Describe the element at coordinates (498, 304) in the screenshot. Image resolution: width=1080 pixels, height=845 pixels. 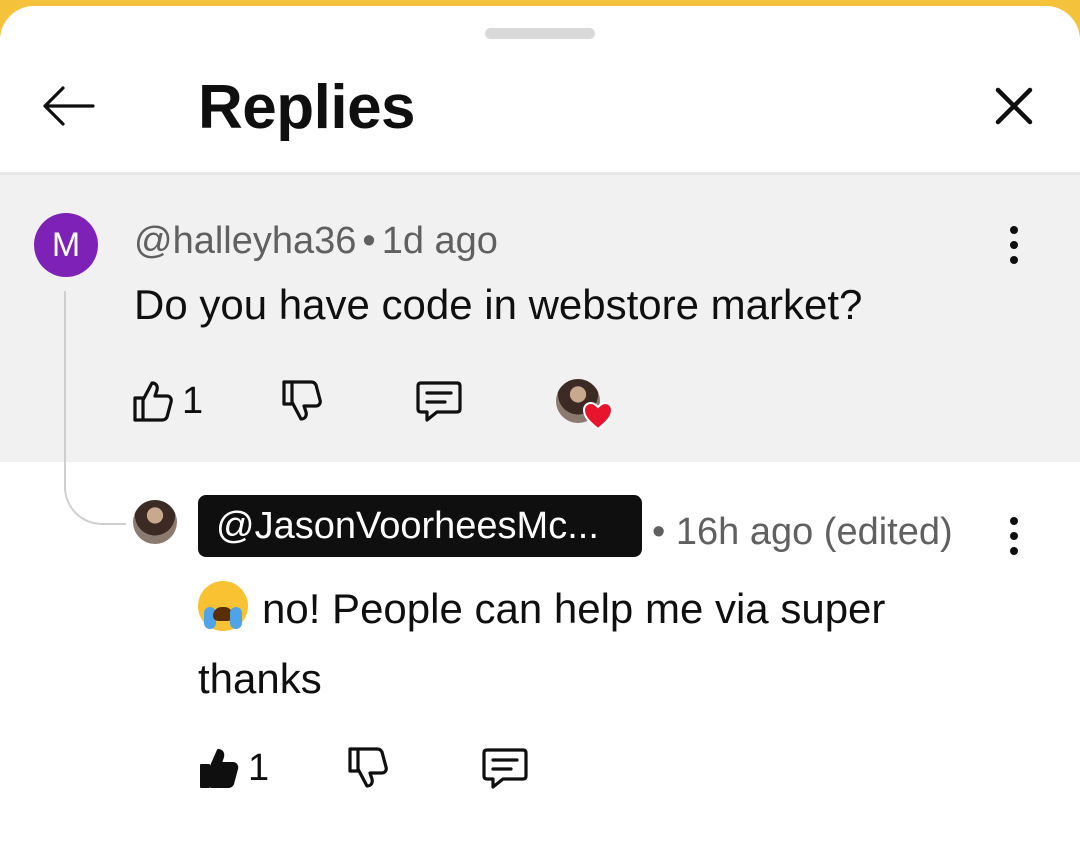
I see `comment-text: Do you have code in webstore market?` at that location.